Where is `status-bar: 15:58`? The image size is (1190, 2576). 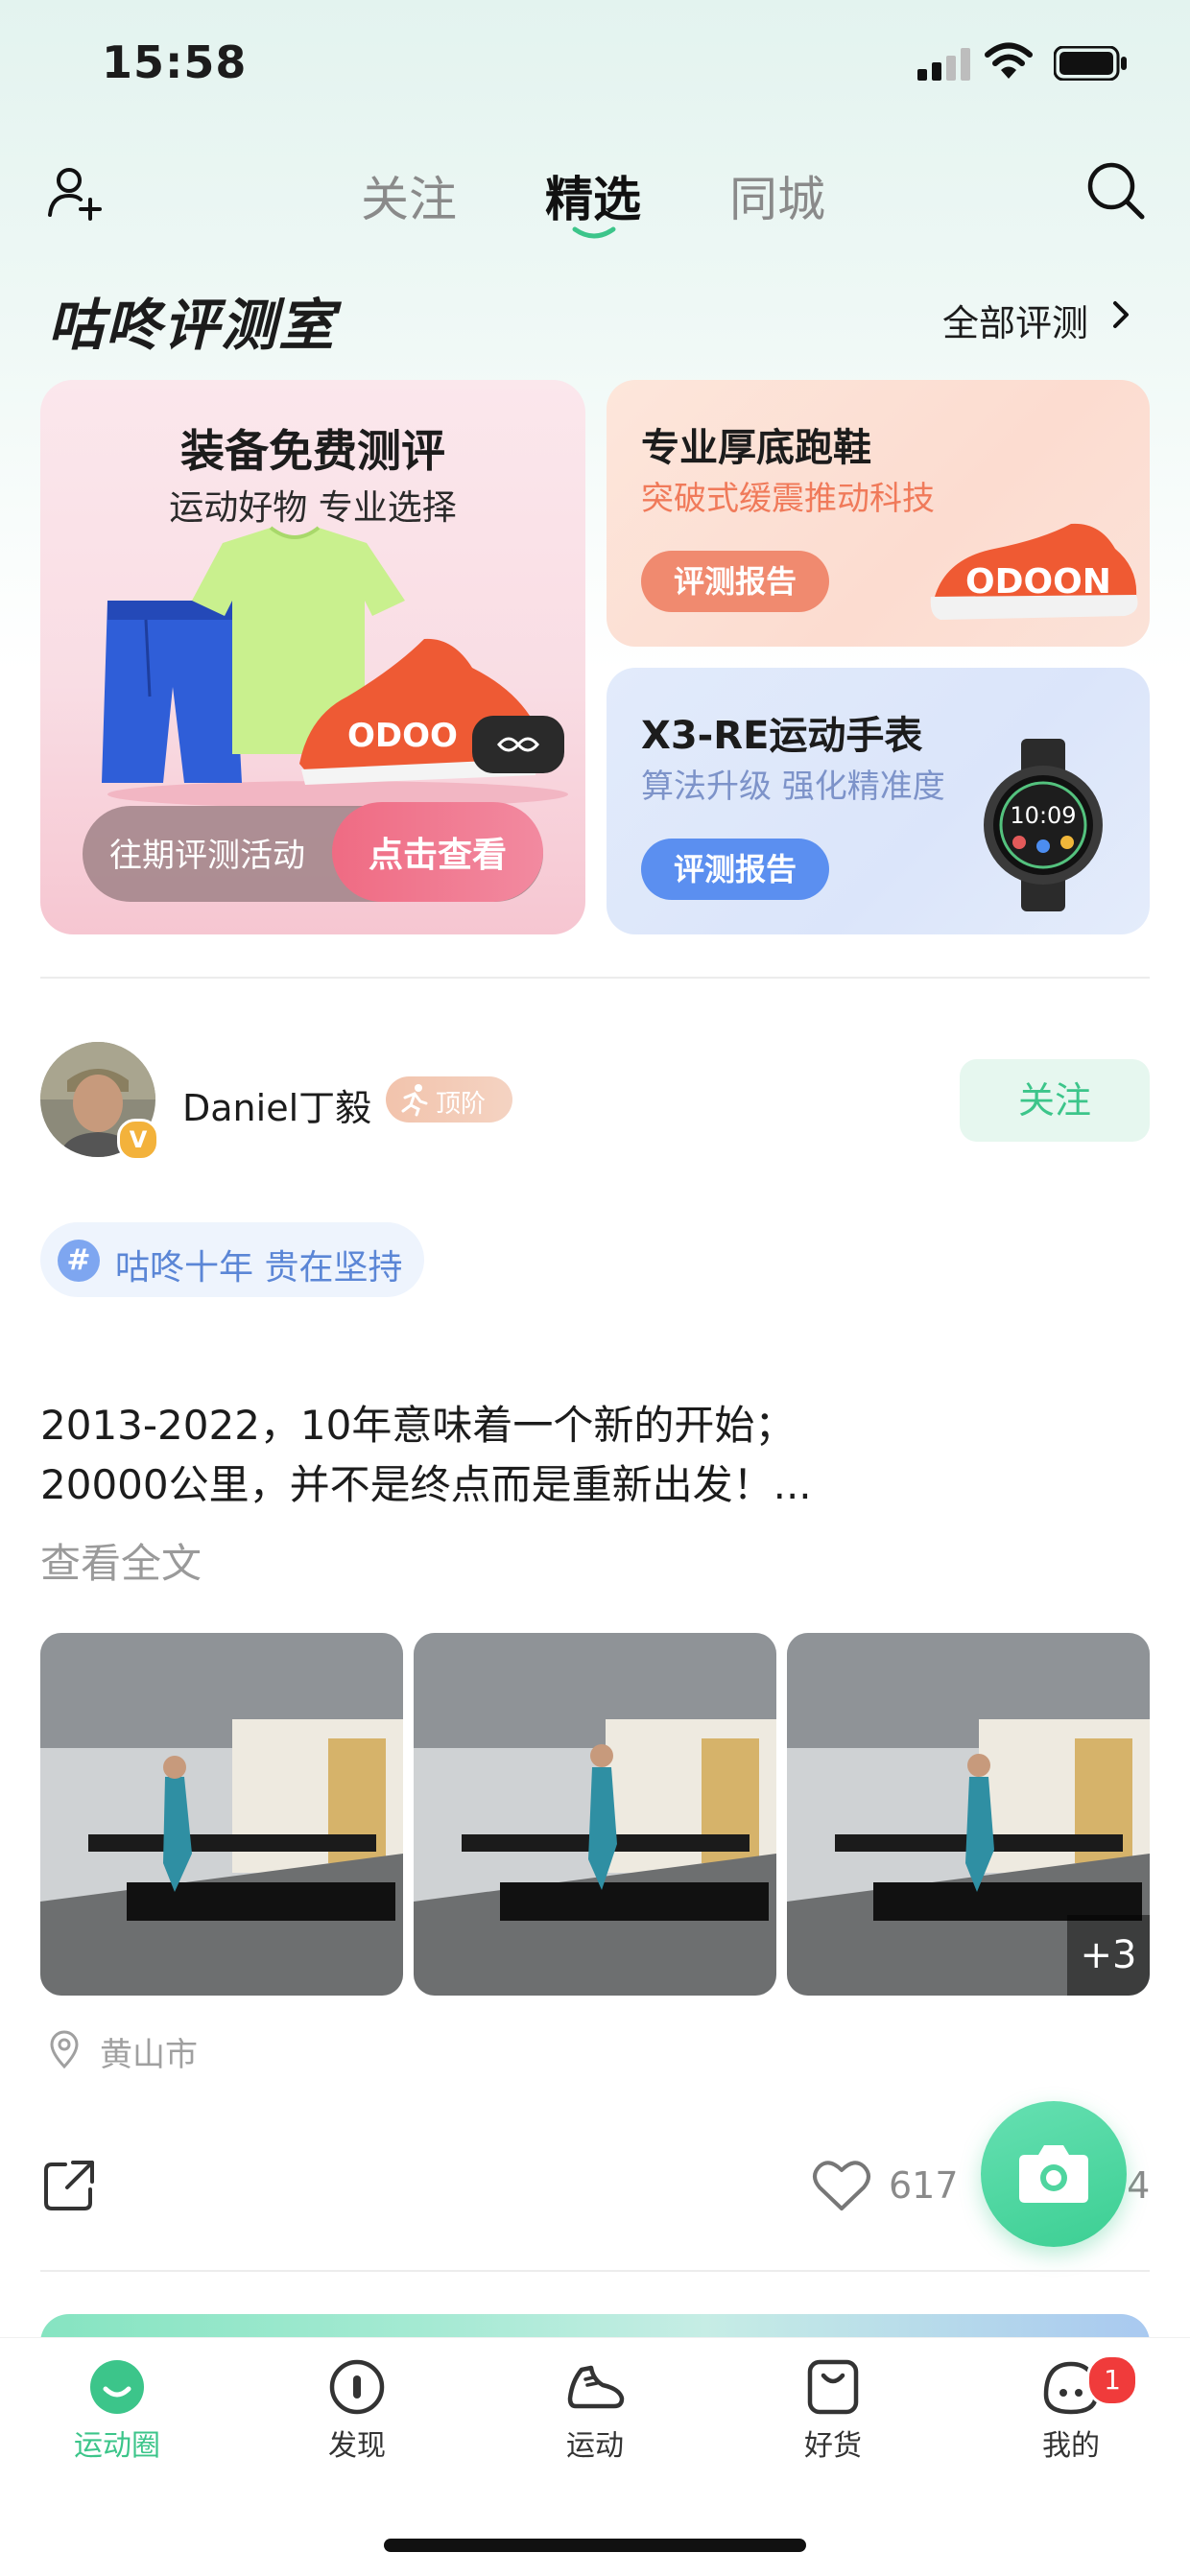
status-bar: 15:58 is located at coordinates (595, 67).